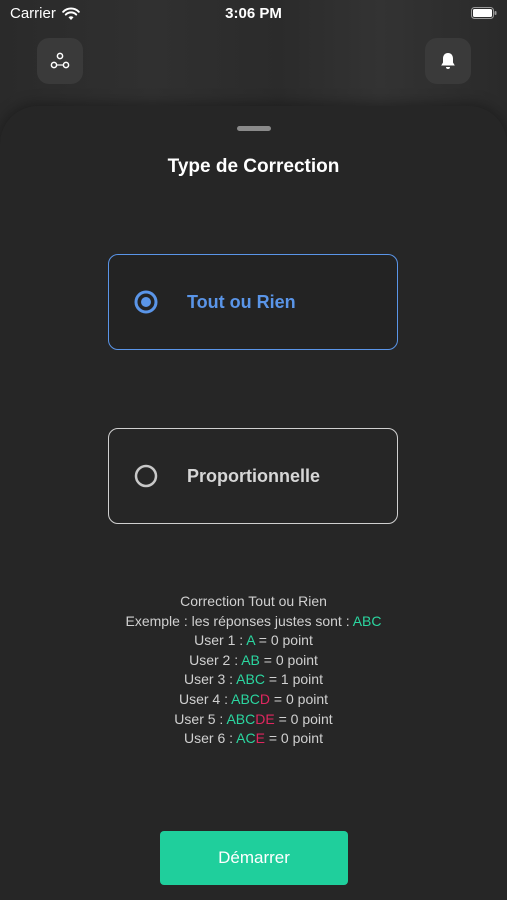 This screenshot has width=507, height=900. I want to click on explanation-example: Exemple : les réponses justes sont : ABC, so click(253, 622).